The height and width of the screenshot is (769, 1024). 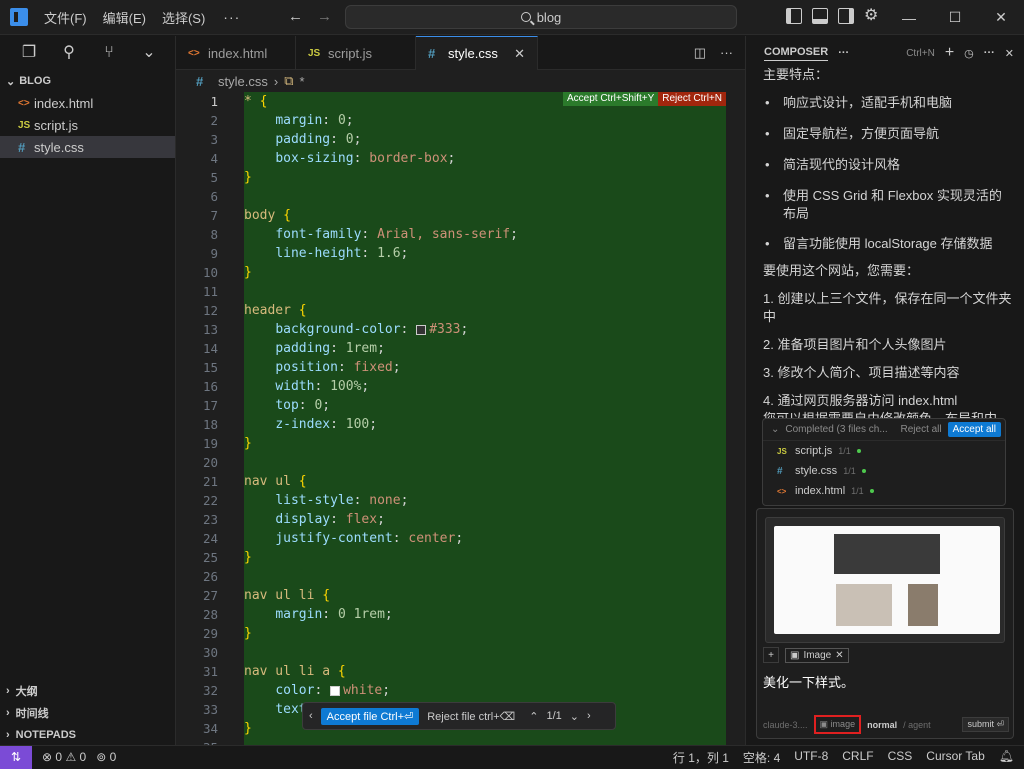 What do you see at coordinates (811, 757) in the screenshot?
I see `encoding: UTF-8` at bounding box center [811, 757].